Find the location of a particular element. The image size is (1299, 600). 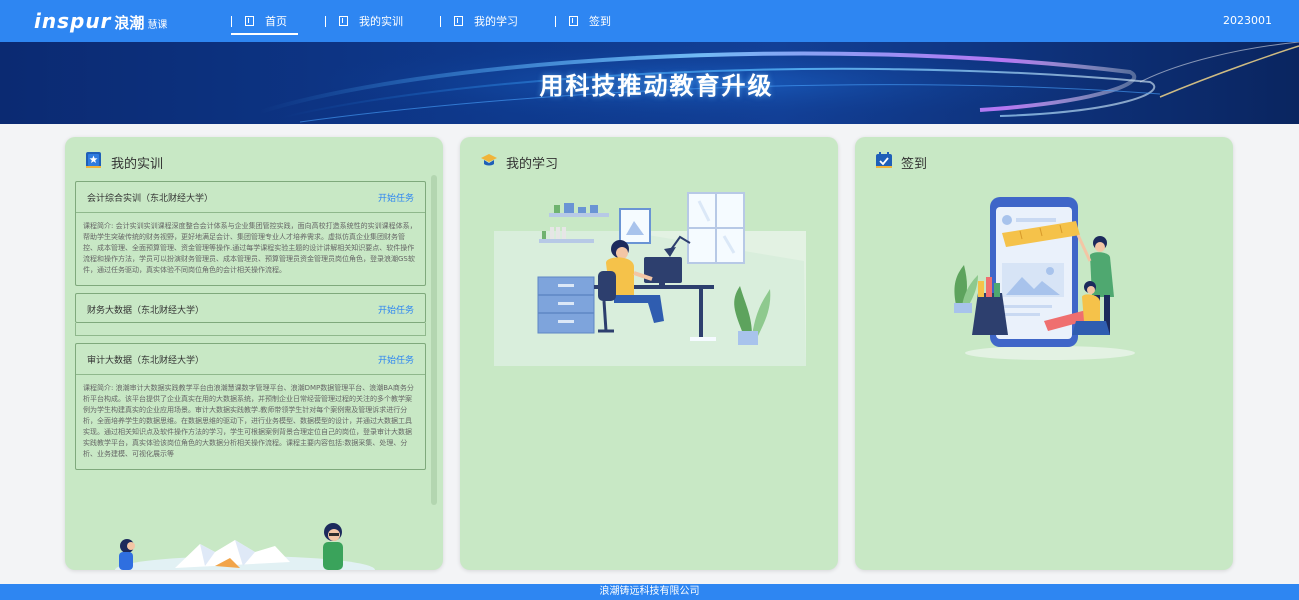

task-title: 审计大数据（东北财经大学） is located at coordinates (146, 360).